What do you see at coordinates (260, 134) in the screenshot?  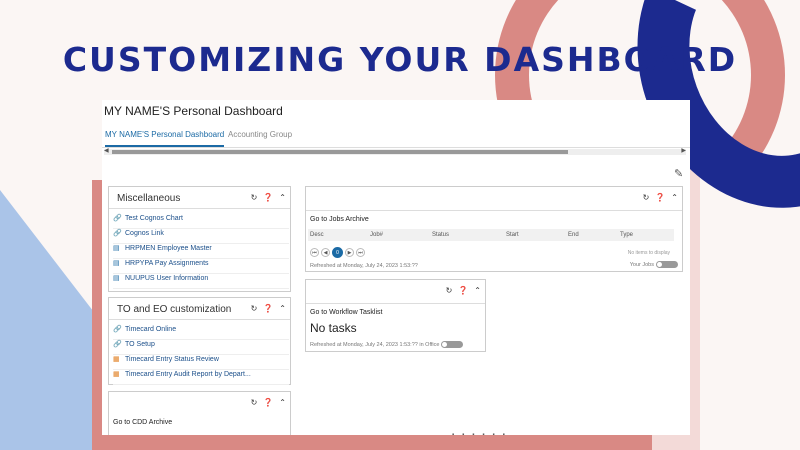 I see `tab-accounting-group: Accounting Group` at bounding box center [260, 134].